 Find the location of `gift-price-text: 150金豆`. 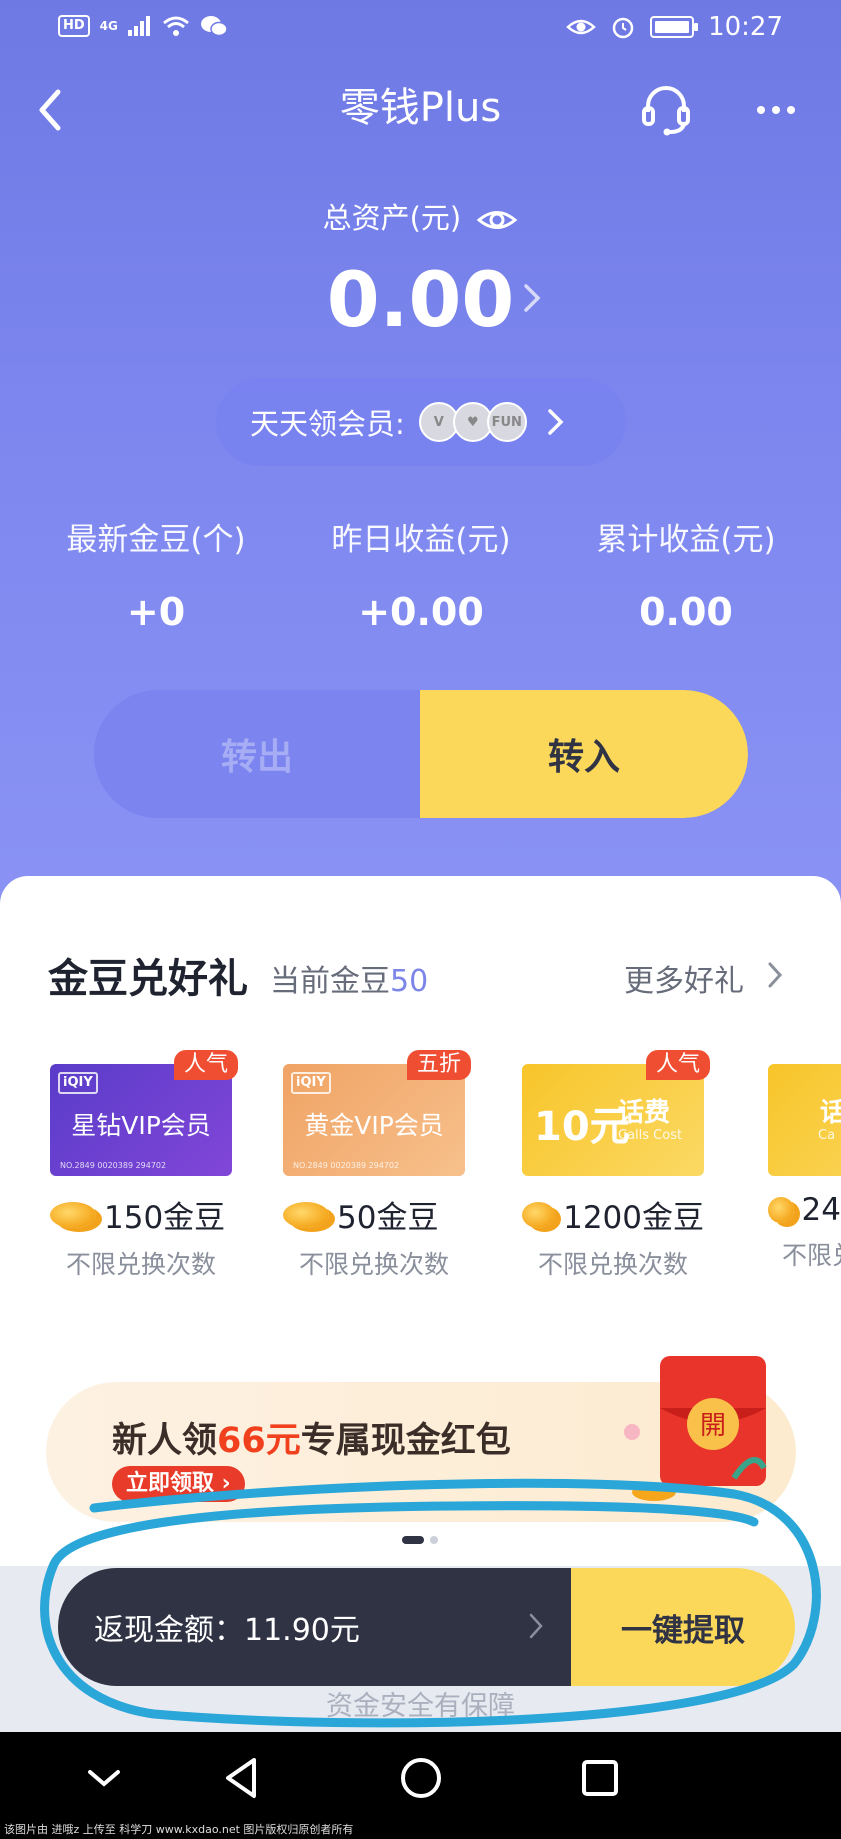

gift-price-text: 150金豆 is located at coordinates (165, 1218).